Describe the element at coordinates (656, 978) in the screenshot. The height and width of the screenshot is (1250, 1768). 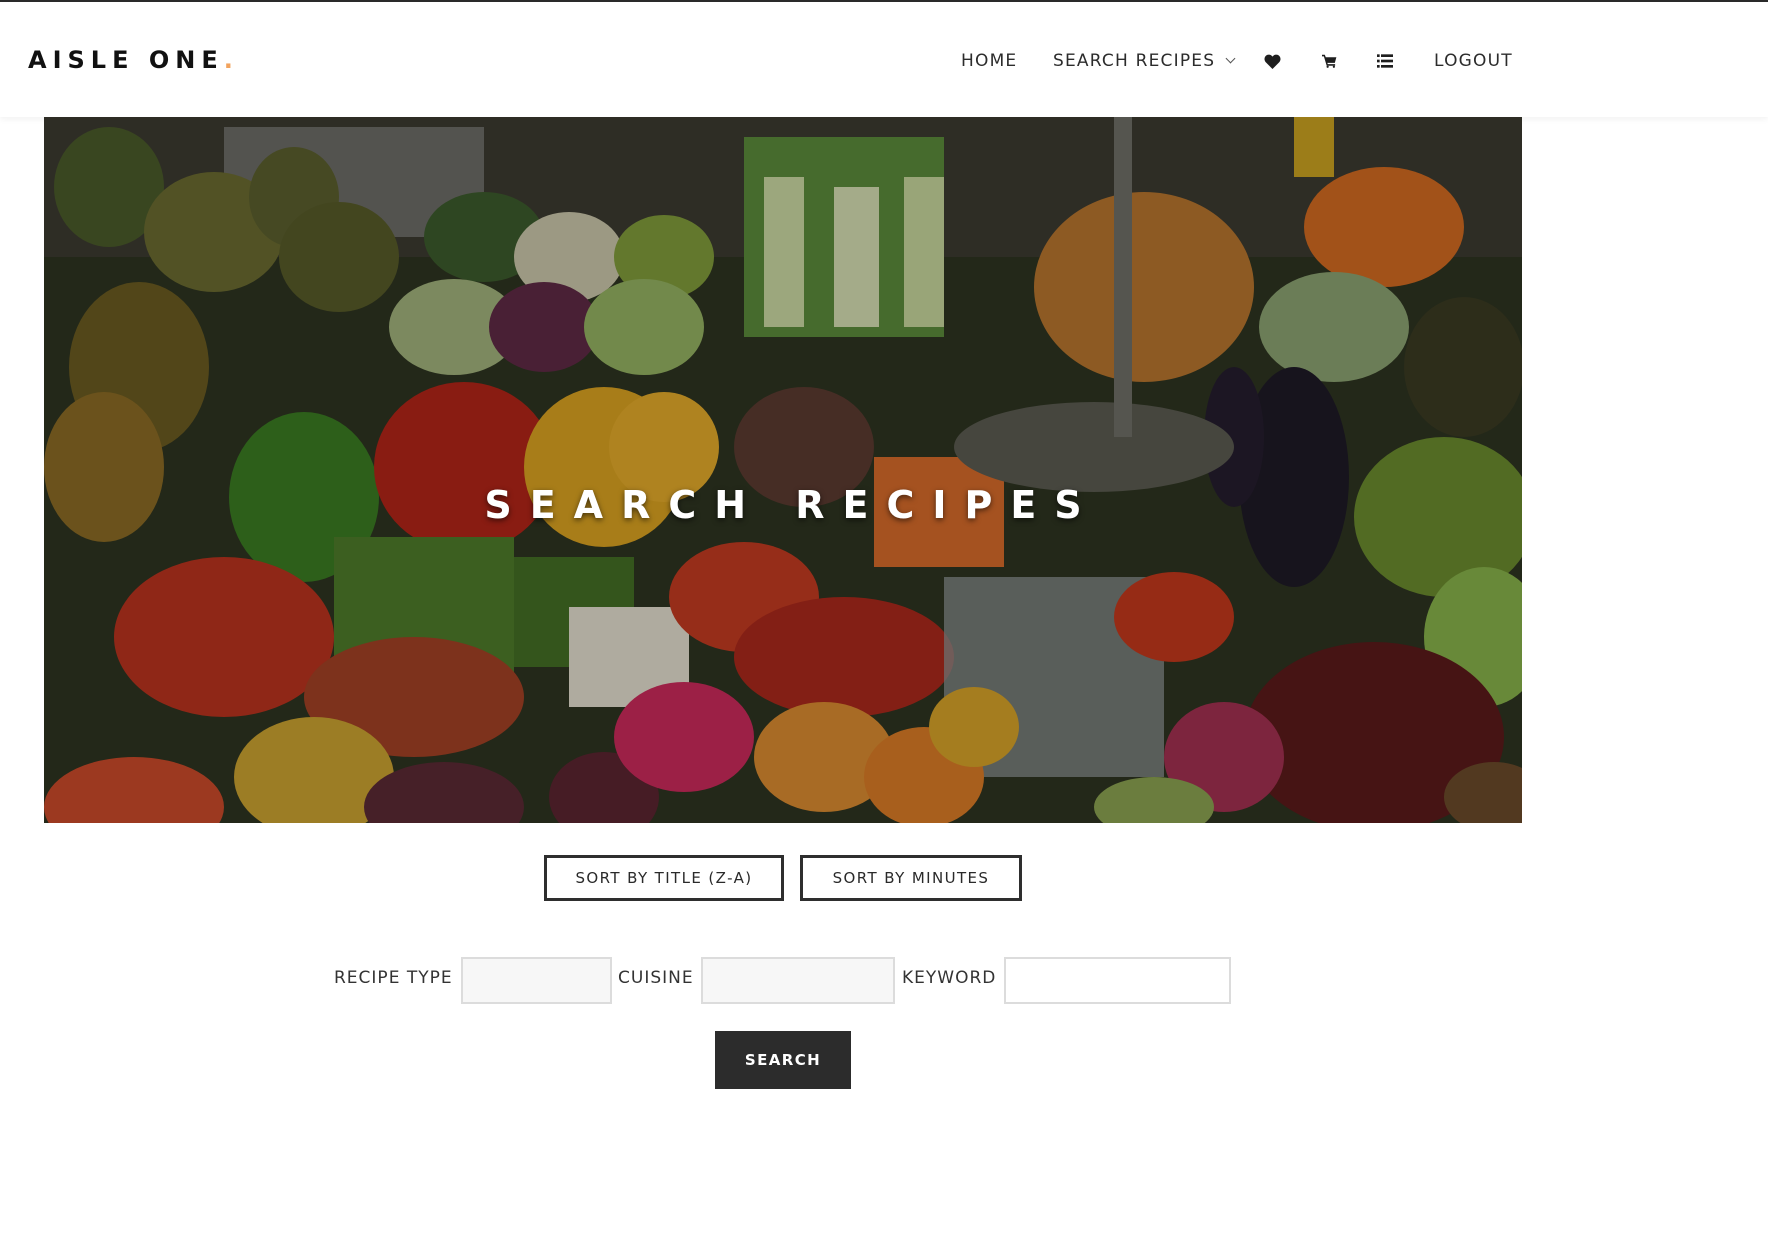
I see `cuisine-label: CUISINE` at that location.